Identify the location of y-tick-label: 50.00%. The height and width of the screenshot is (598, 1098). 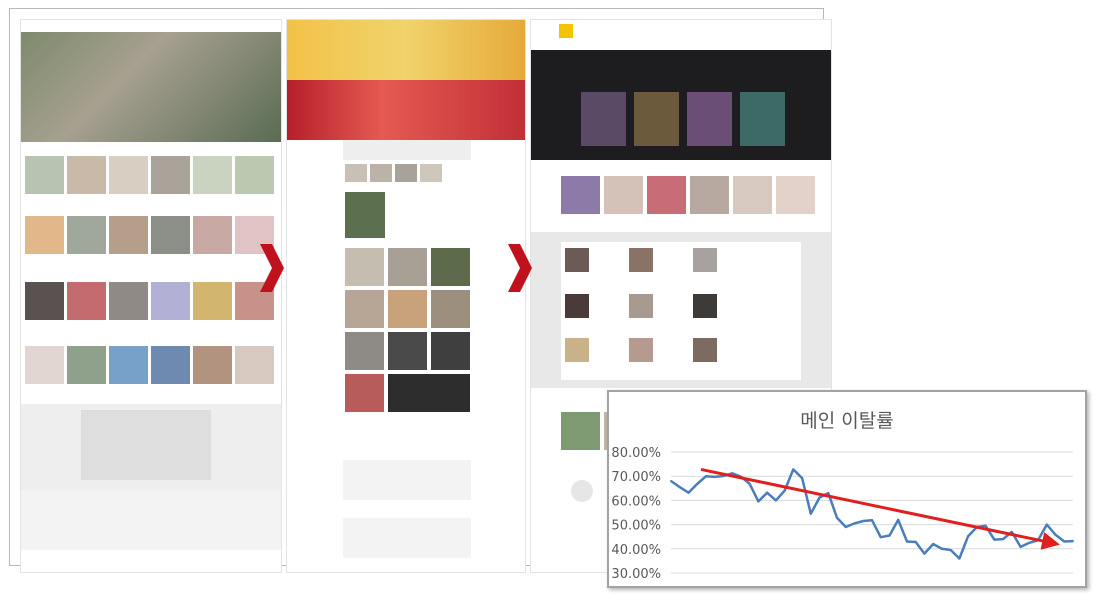
(636, 526).